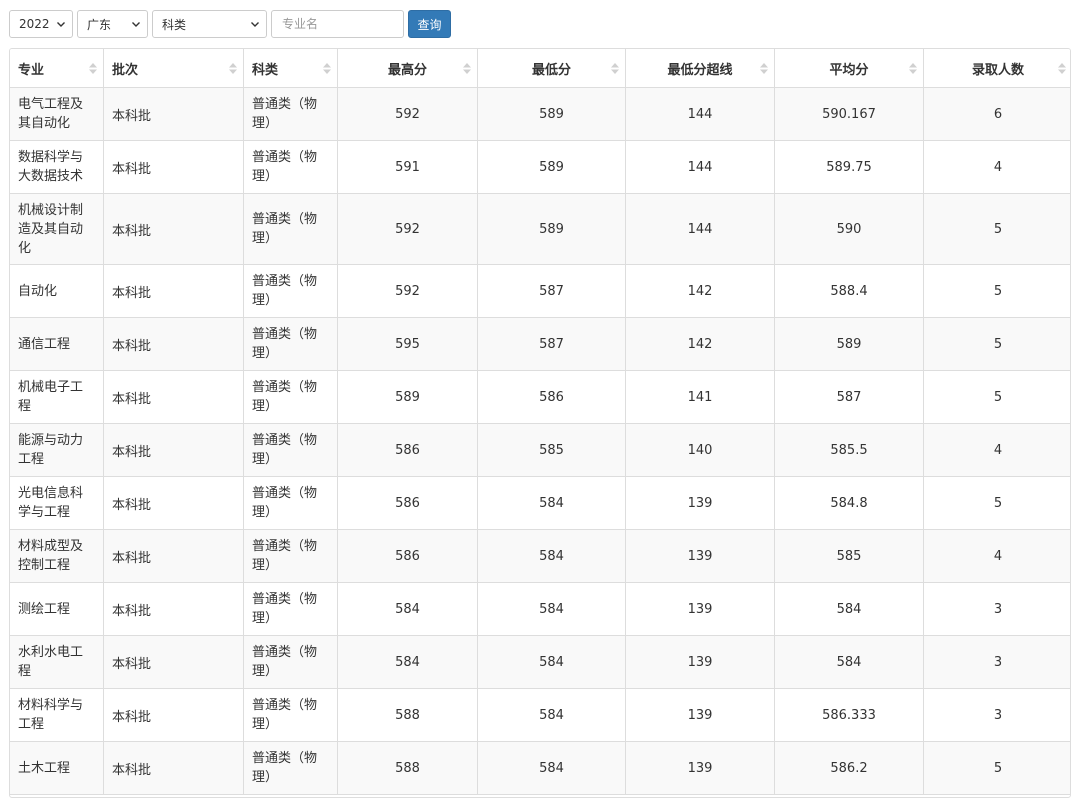  I want to click on chevron-down-icon, so click(61, 24).